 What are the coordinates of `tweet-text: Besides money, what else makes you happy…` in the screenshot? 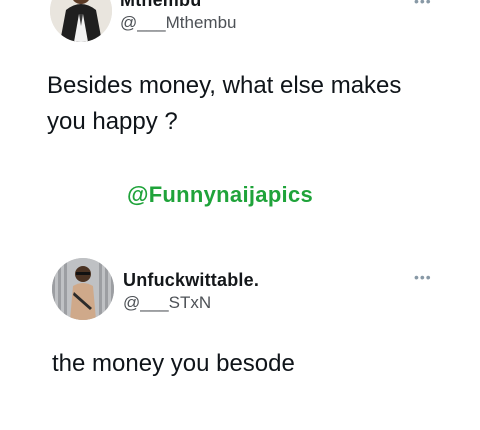 It's located at (224, 103).